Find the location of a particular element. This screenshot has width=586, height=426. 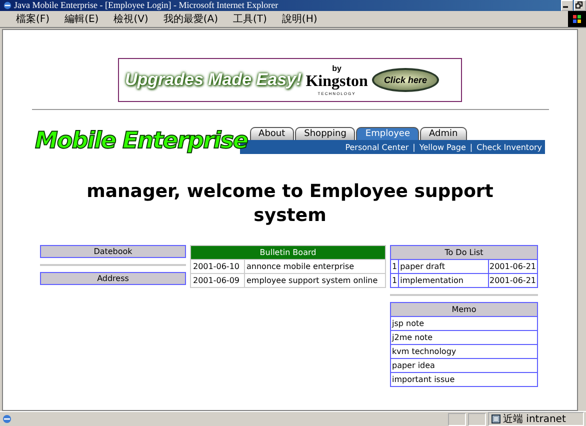

table-cell: paper draft is located at coordinates (443, 266).